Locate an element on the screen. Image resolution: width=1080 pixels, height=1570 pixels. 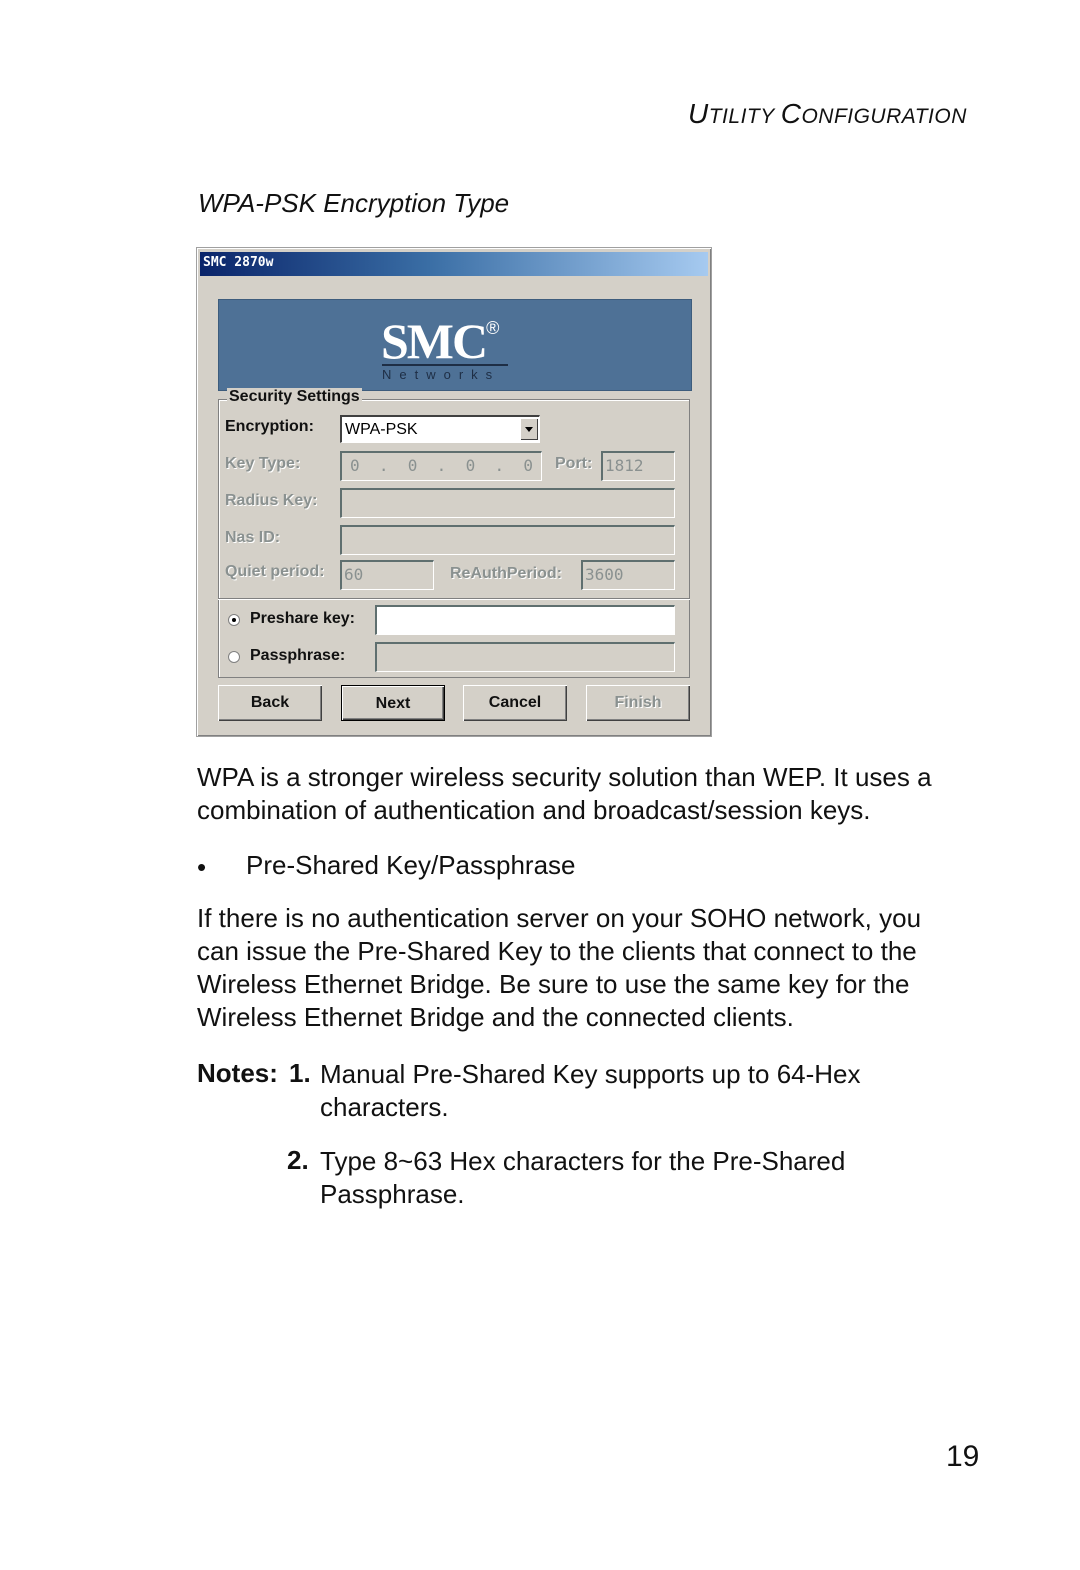
radius-key-label: Radius Key: is located at coordinates (271, 500).